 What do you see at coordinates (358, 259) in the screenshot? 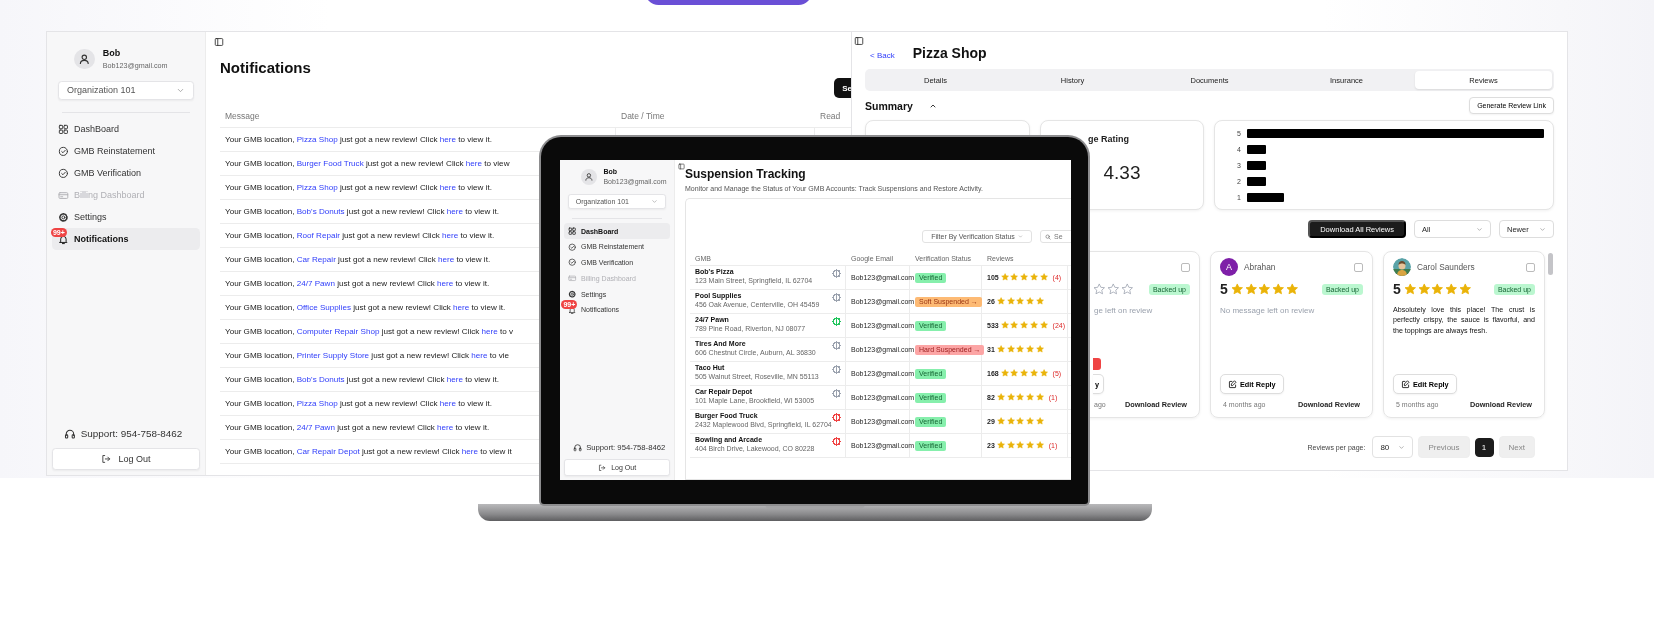
I see `notification-message: Your GMB location, Car Repair just got a new review! Click here to view it.` at bounding box center [358, 259].